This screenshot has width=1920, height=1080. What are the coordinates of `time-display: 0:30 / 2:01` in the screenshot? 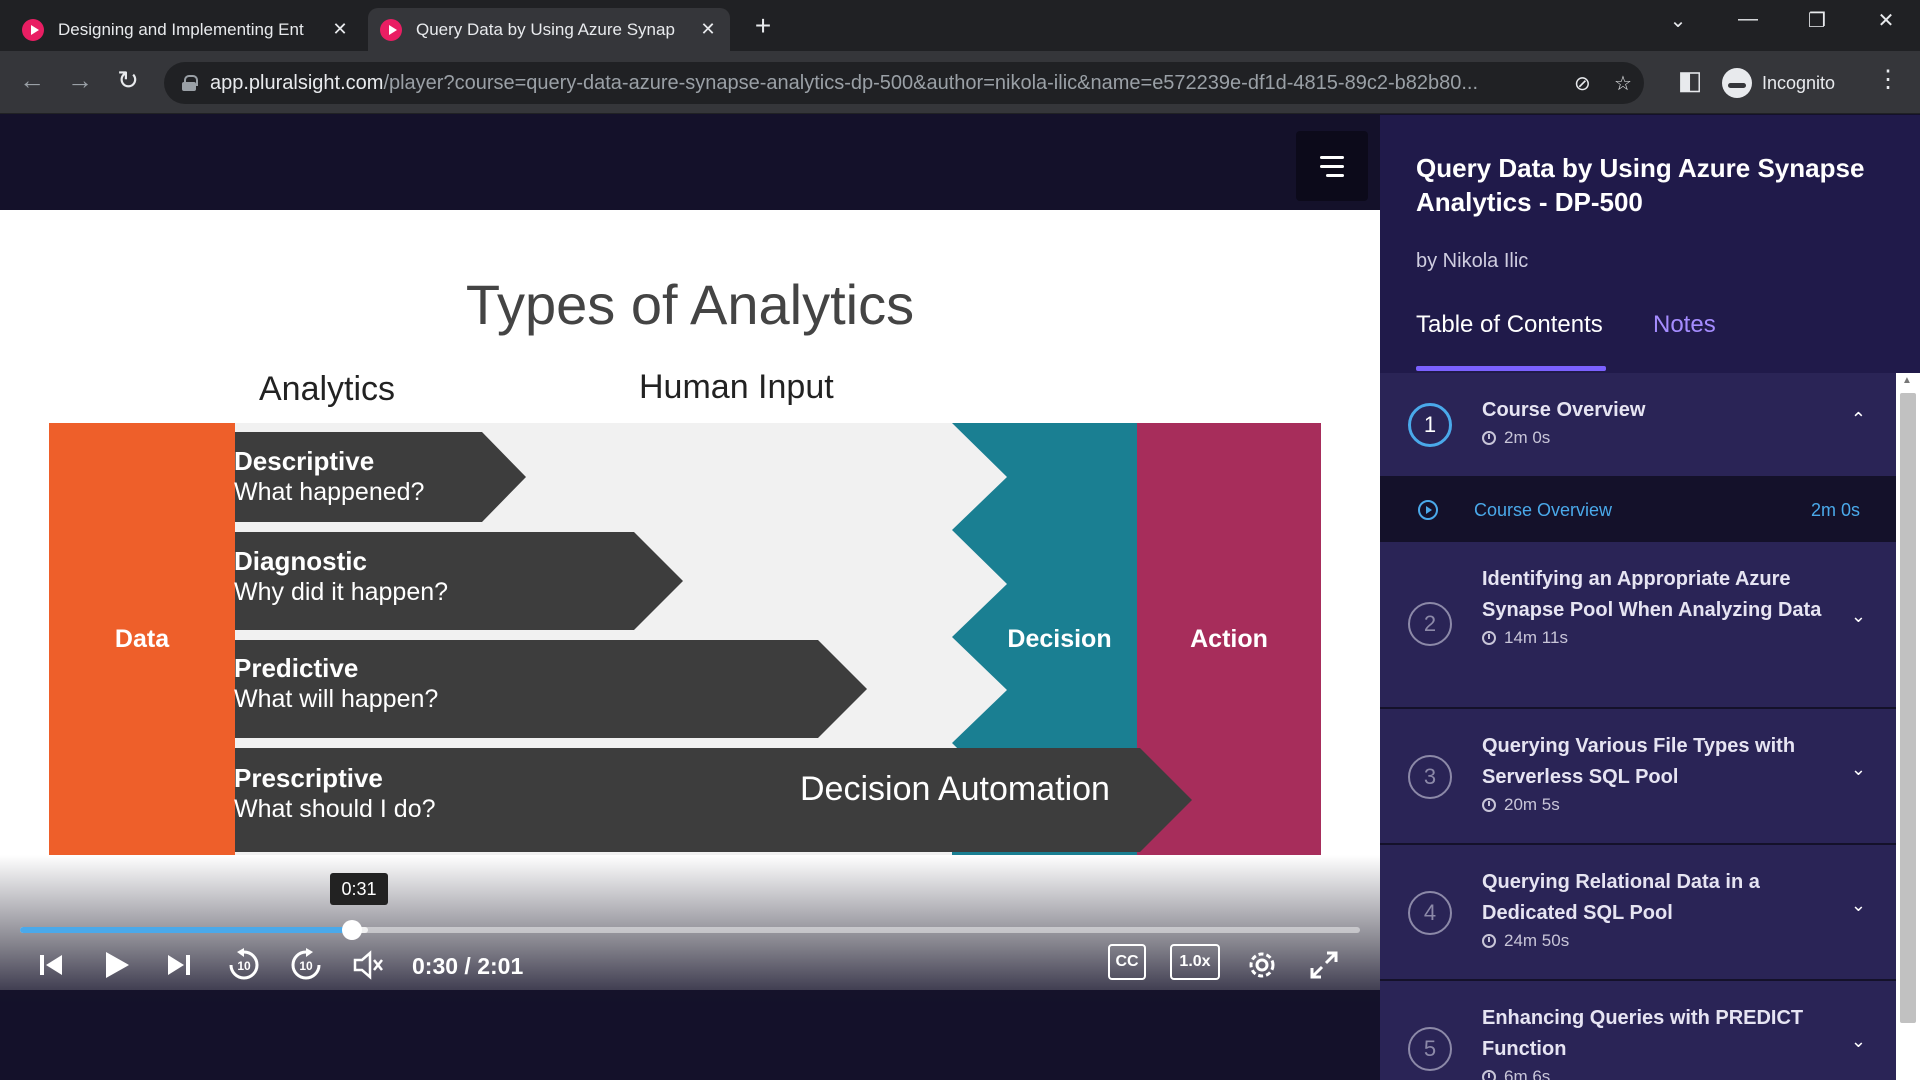 It's located at (468, 966).